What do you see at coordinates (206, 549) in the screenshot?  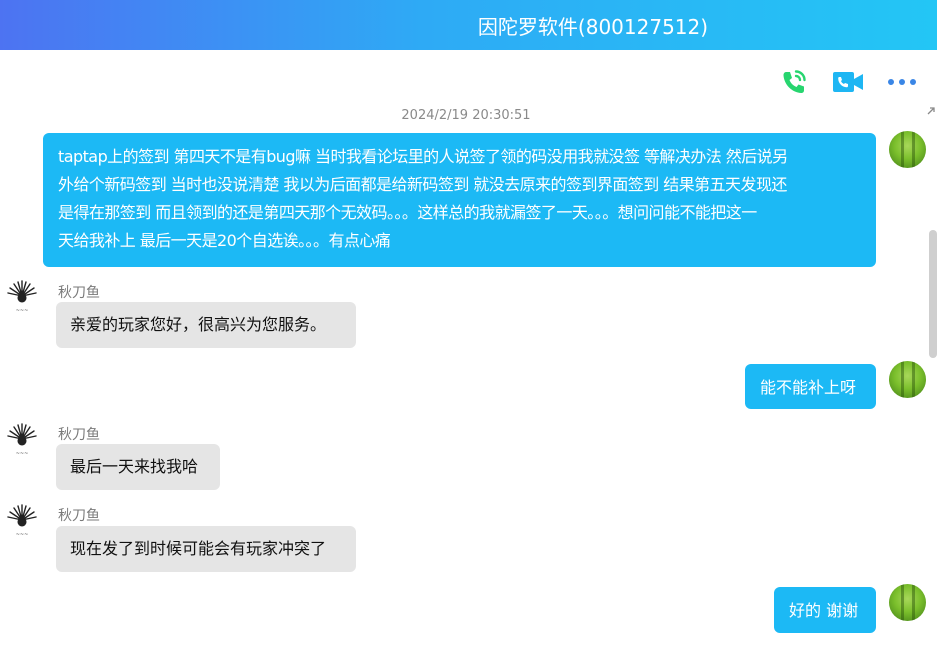 I see `message-bubble-agent: 现在发了到时候可能会有玩家冲突了` at bounding box center [206, 549].